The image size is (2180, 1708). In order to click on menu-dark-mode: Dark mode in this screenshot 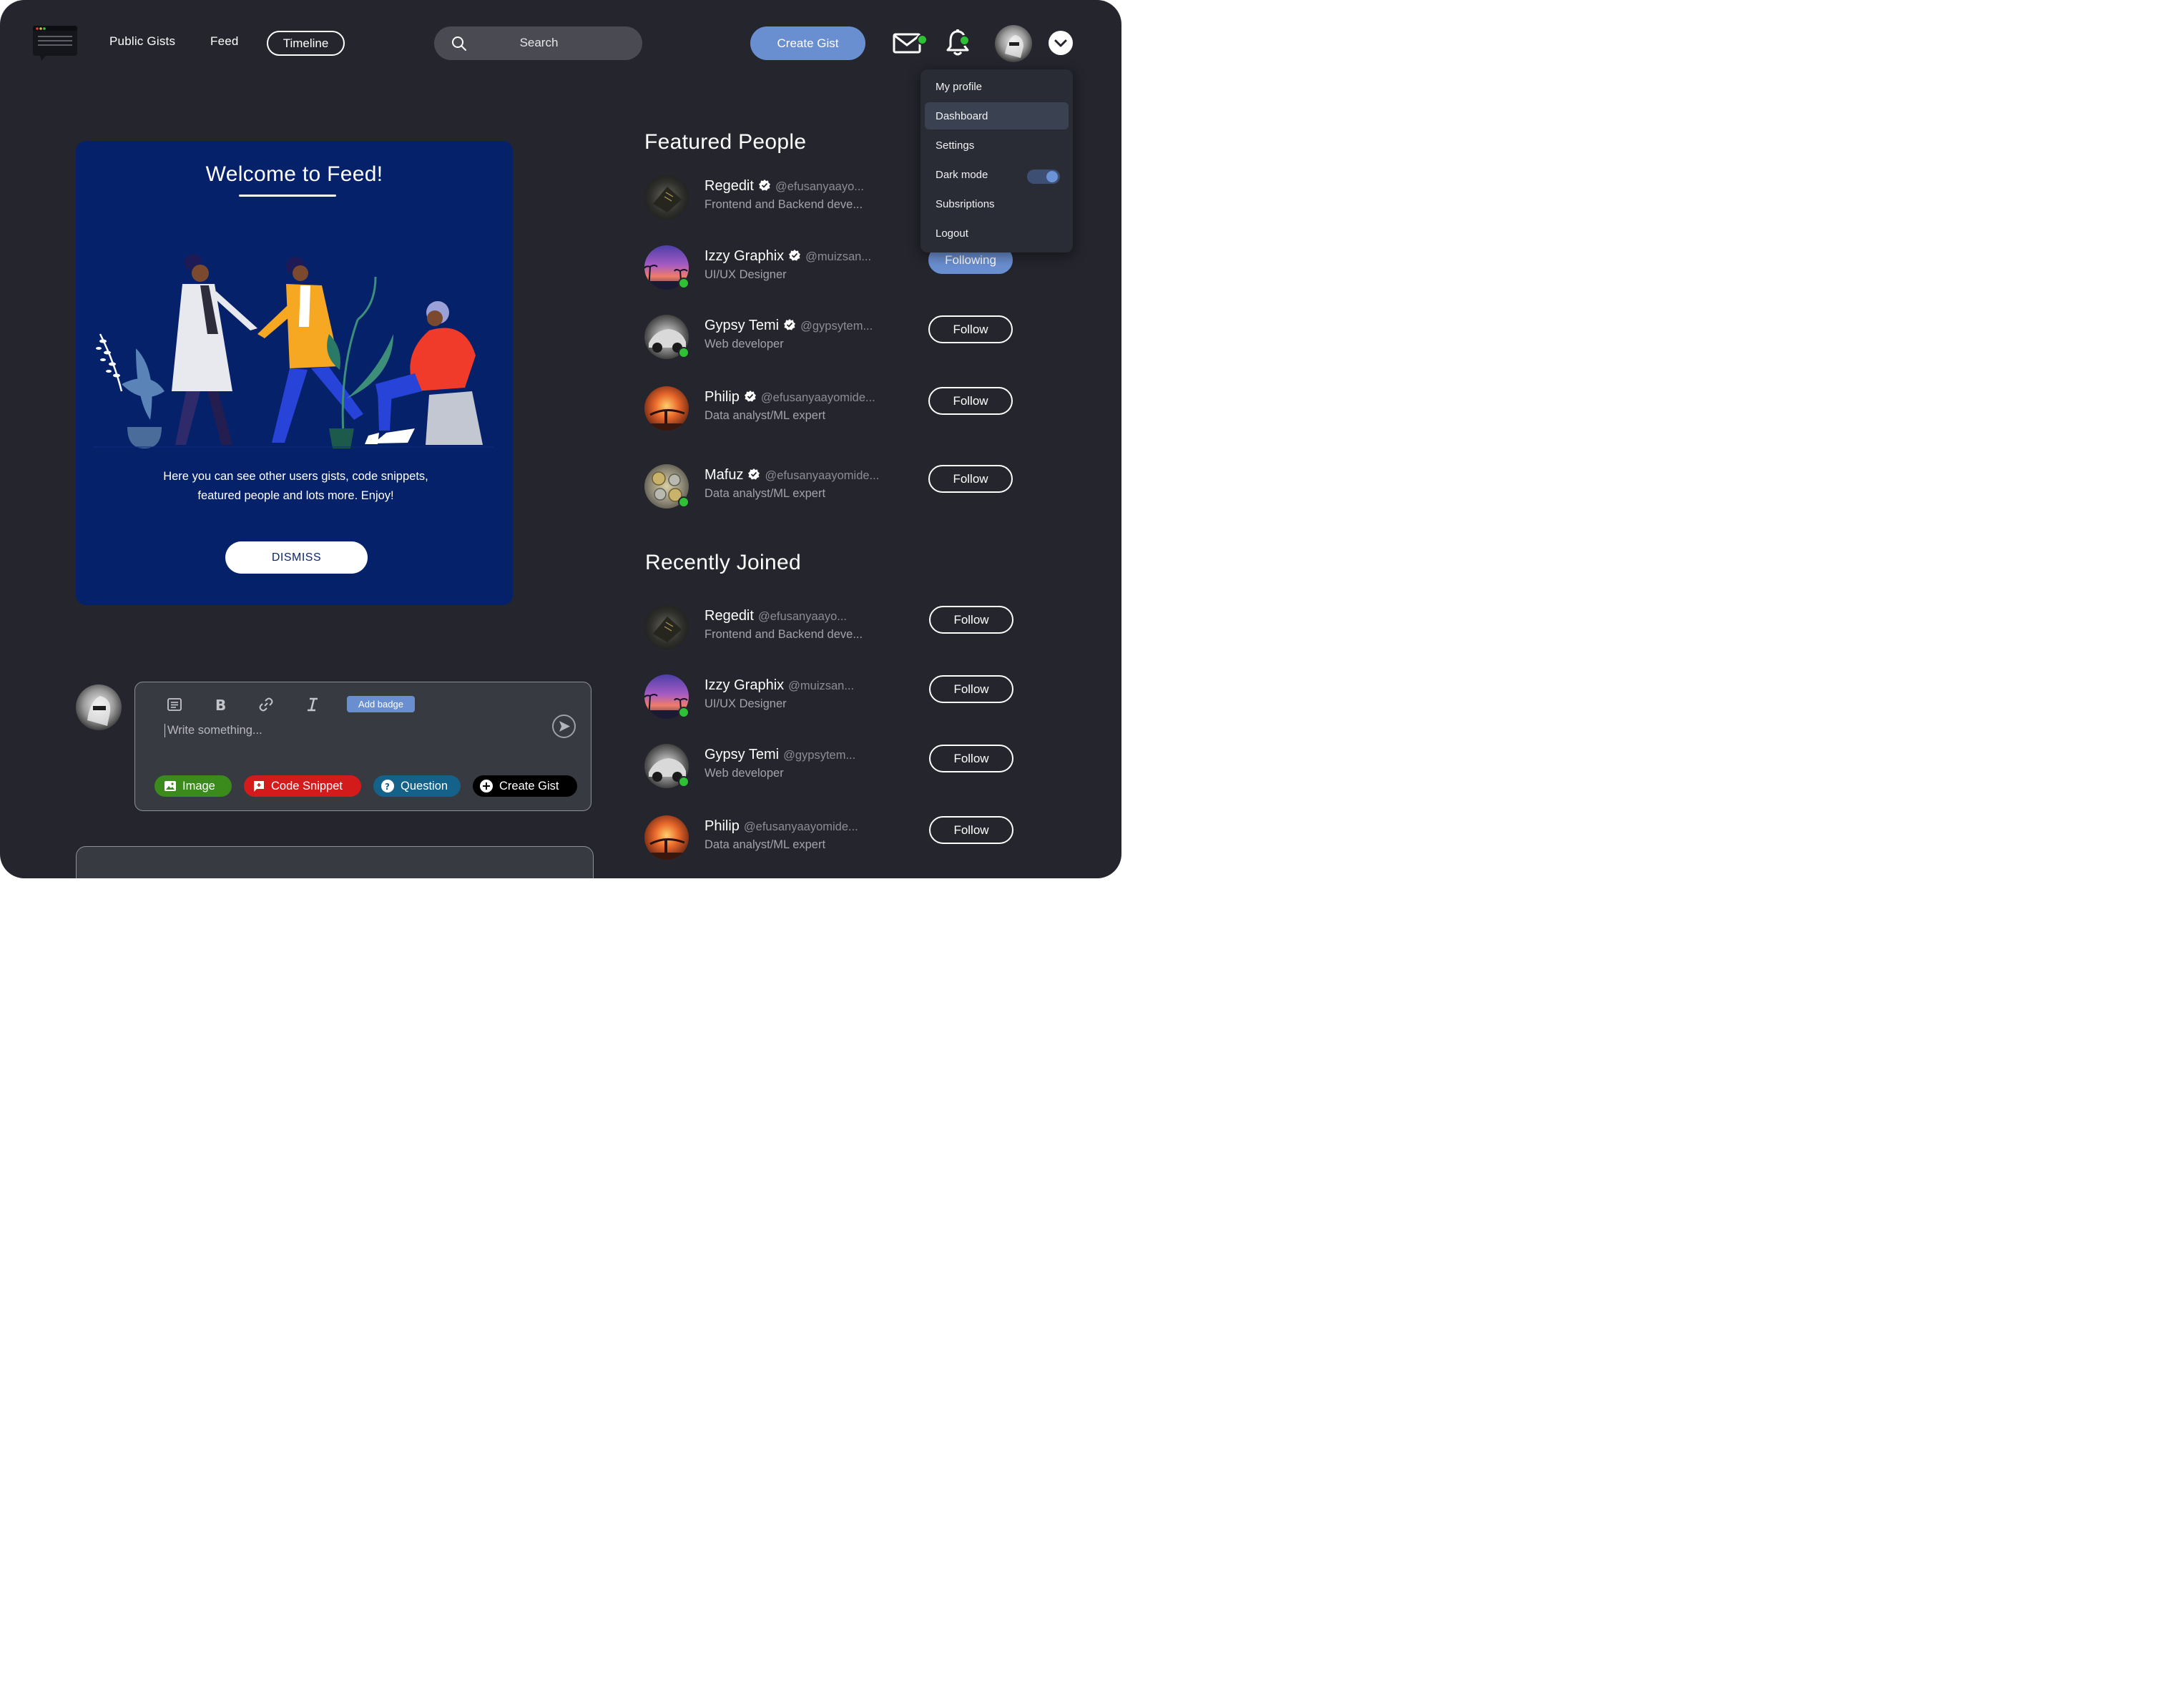, I will do `click(997, 174)`.